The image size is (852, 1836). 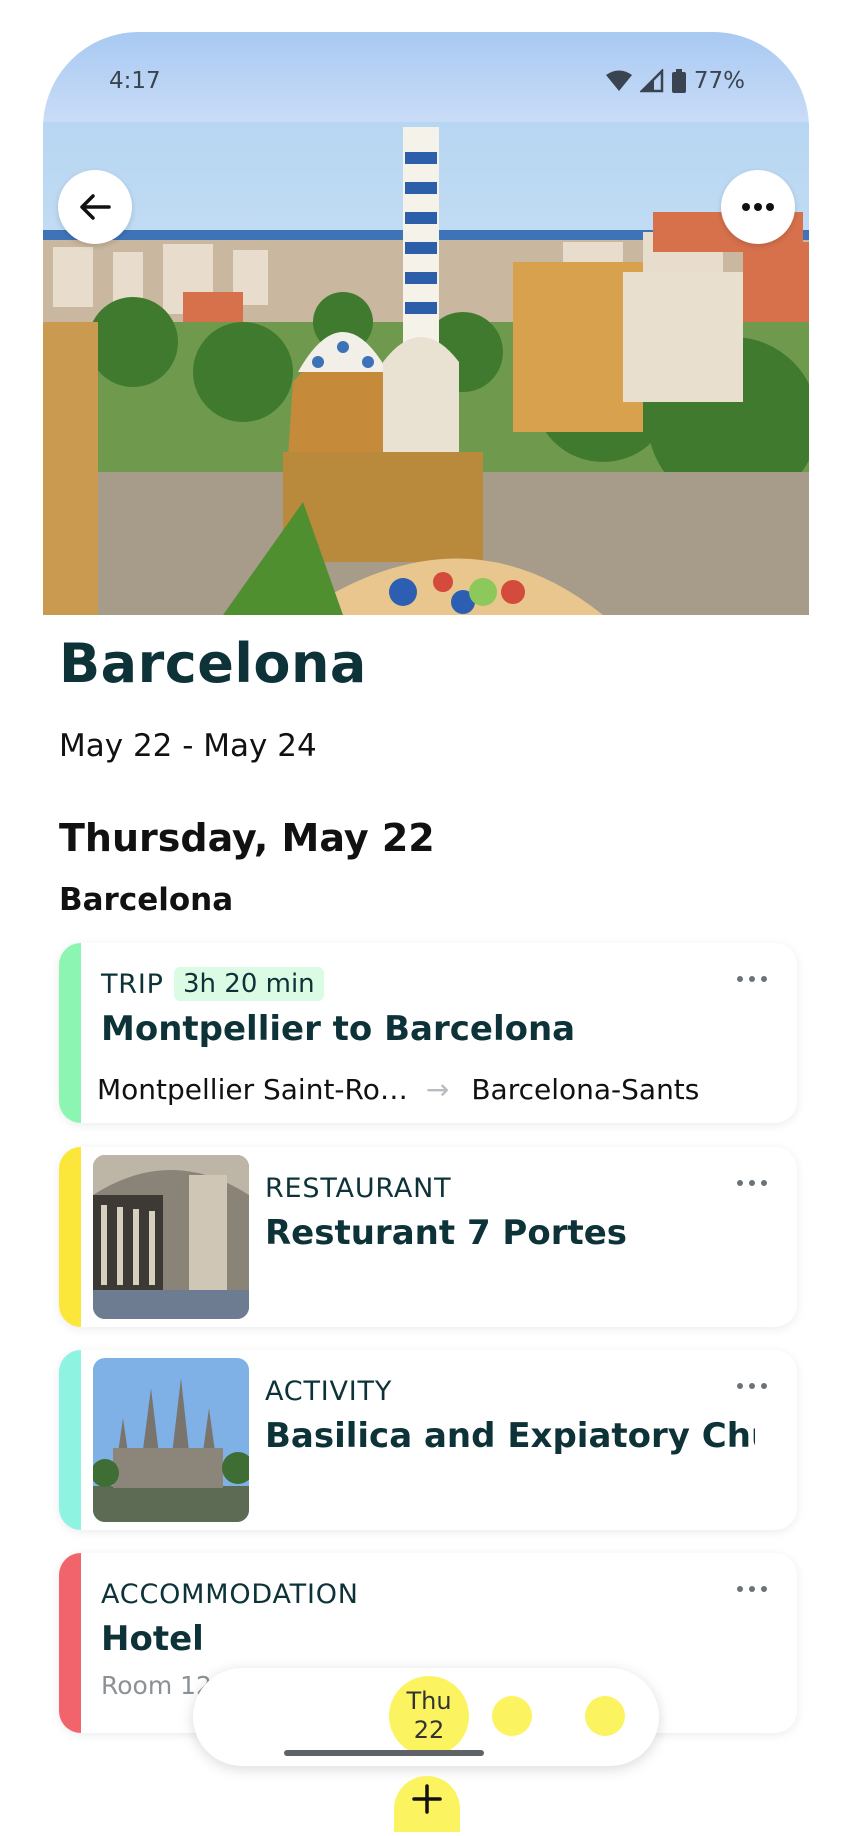 What do you see at coordinates (427, 1799) in the screenshot?
I see `plus-icon` at bounding box center [427, 1799].